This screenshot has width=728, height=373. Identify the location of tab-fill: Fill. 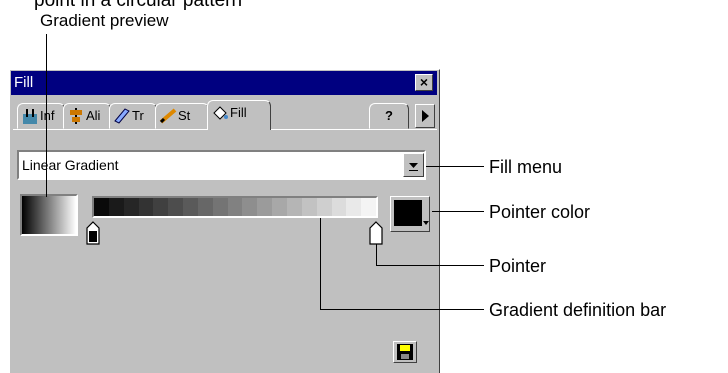
(239, 115).